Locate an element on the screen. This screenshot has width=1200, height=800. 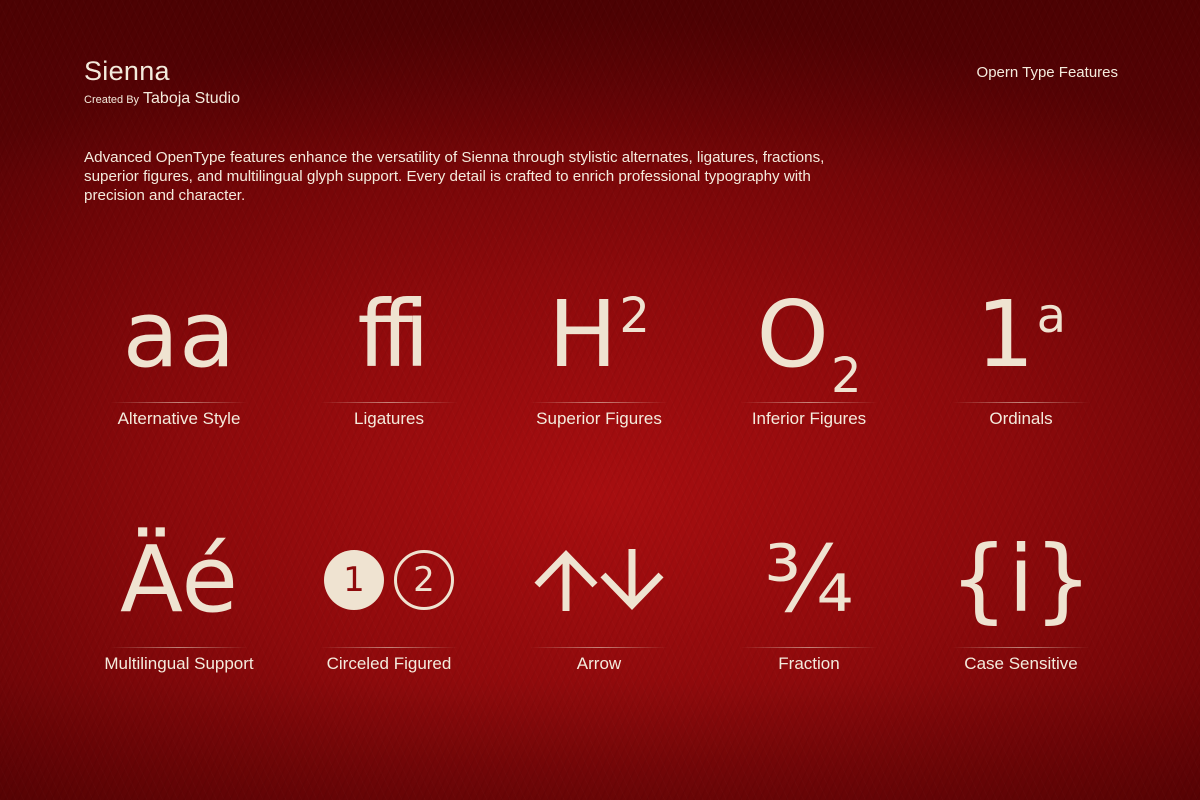
feature-glyph: 1a is located at coordinates (1021, 335).